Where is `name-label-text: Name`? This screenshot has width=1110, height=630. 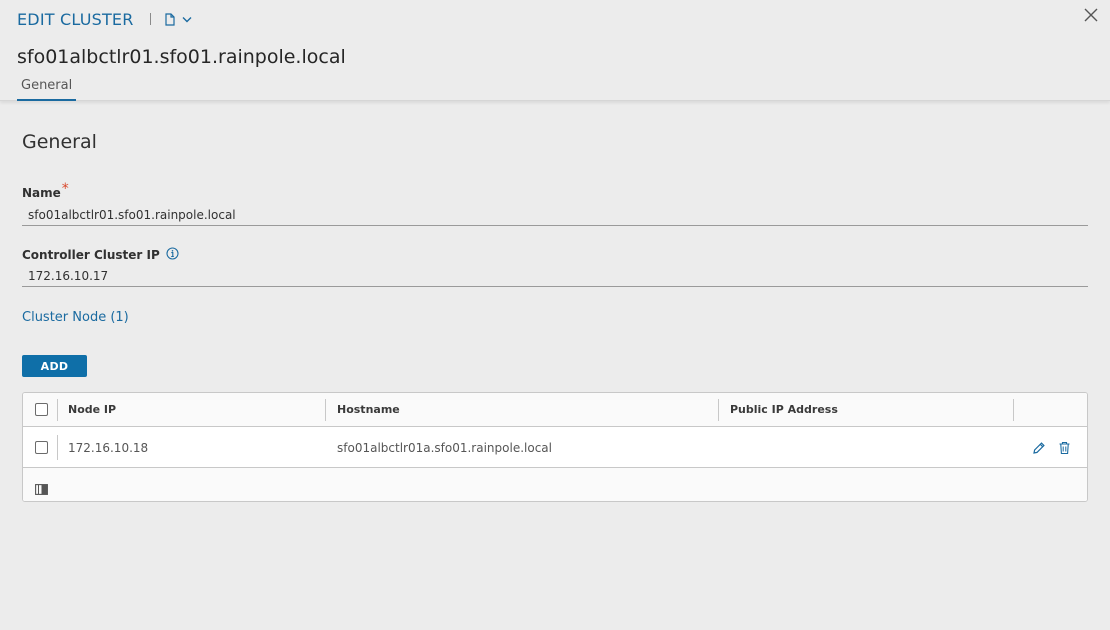 name-label-text: Name is located at coordinates (41, 193).